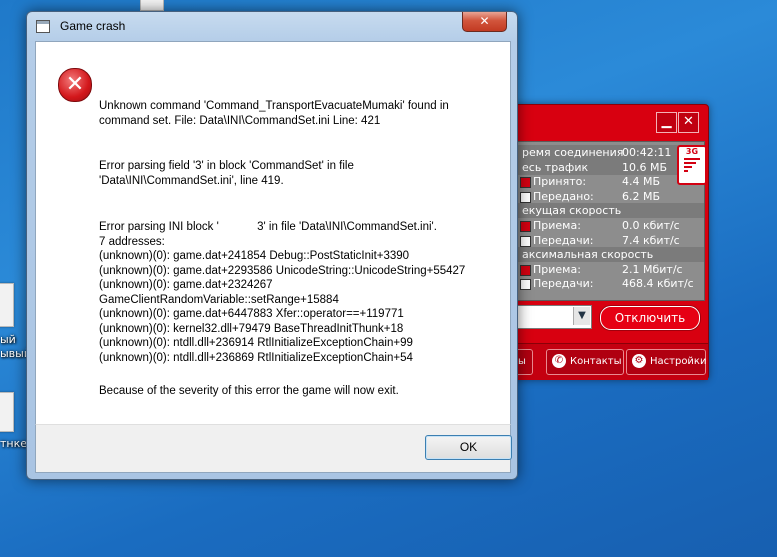  What do you see at coordinates (93, 26) in the screenshot?
I see `dialog-title: Game crash` at bounding box center [93, 26].